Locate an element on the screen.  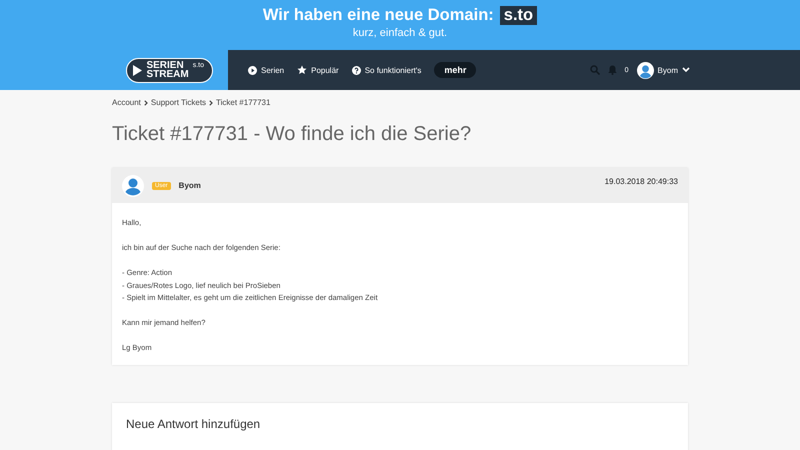
help-icon is located at coordinates (356, 70).